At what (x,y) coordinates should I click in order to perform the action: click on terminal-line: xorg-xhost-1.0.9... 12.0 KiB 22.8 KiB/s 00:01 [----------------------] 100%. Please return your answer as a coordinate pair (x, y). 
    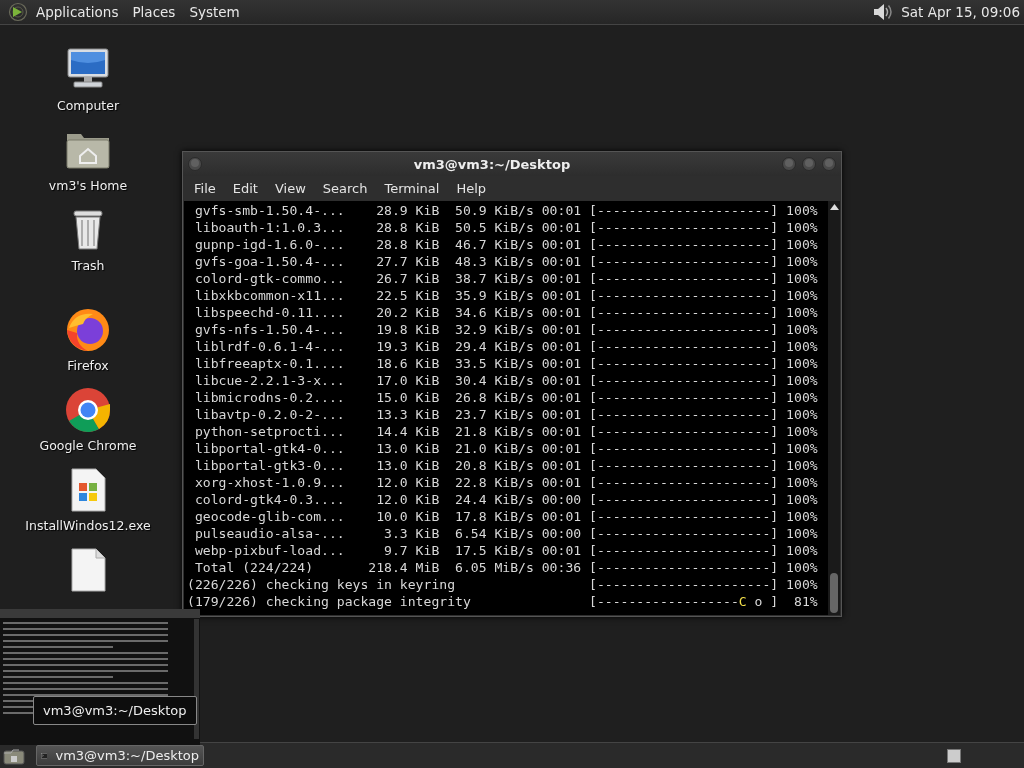
    Looking at the image, I should click on (506, 482).